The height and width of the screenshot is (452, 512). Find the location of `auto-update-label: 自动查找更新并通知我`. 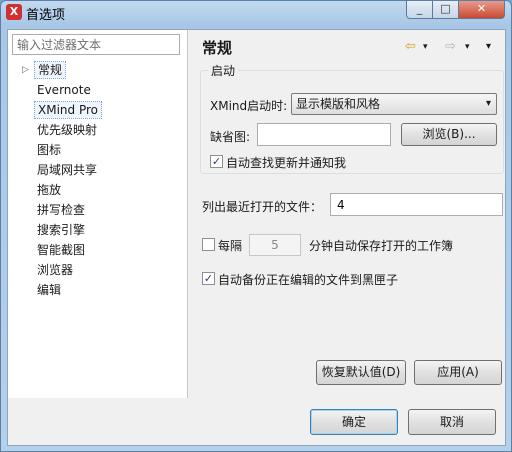

auto-update-label: 自动查找更新并通知我 is located at coordinates (286, 163).